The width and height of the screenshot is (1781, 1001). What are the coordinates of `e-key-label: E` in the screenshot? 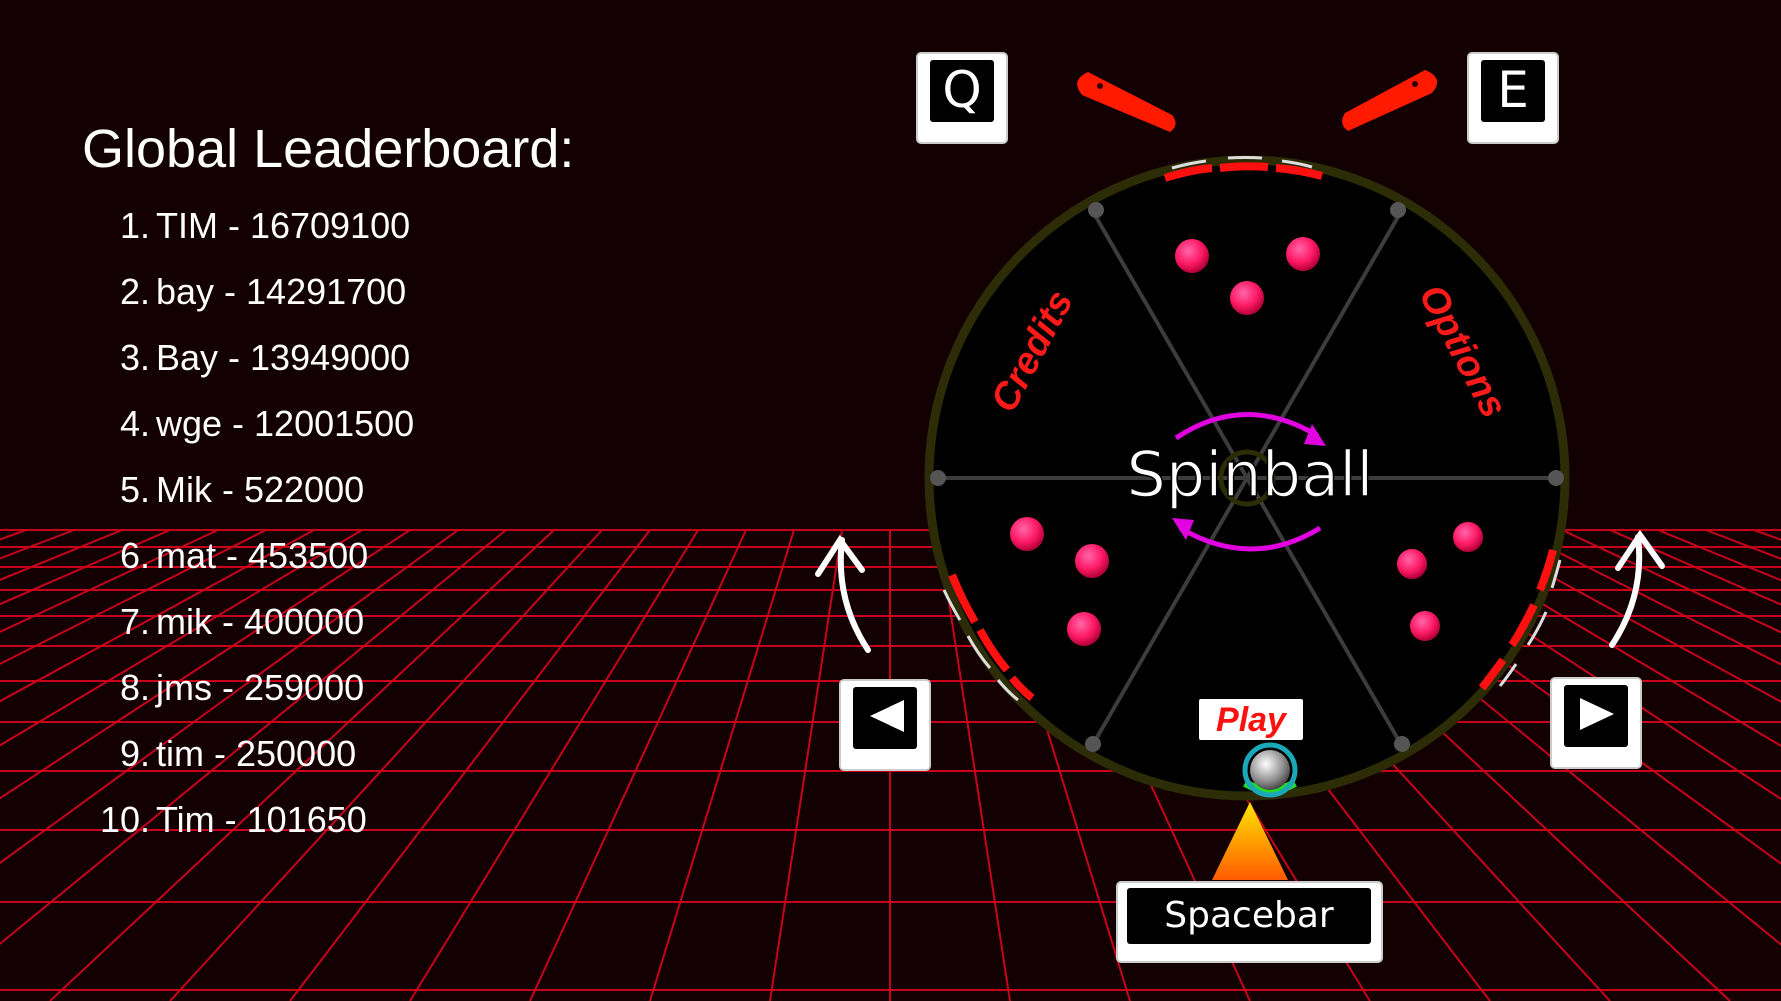 It's located at (1513, 90).